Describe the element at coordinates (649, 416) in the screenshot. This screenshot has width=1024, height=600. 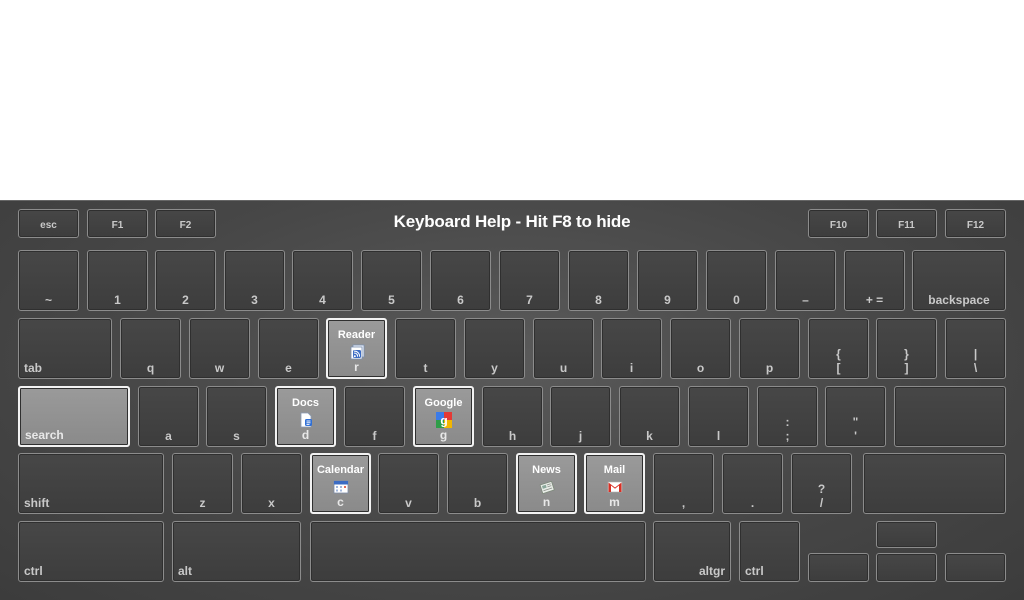
I see `key-k: k` at that location.